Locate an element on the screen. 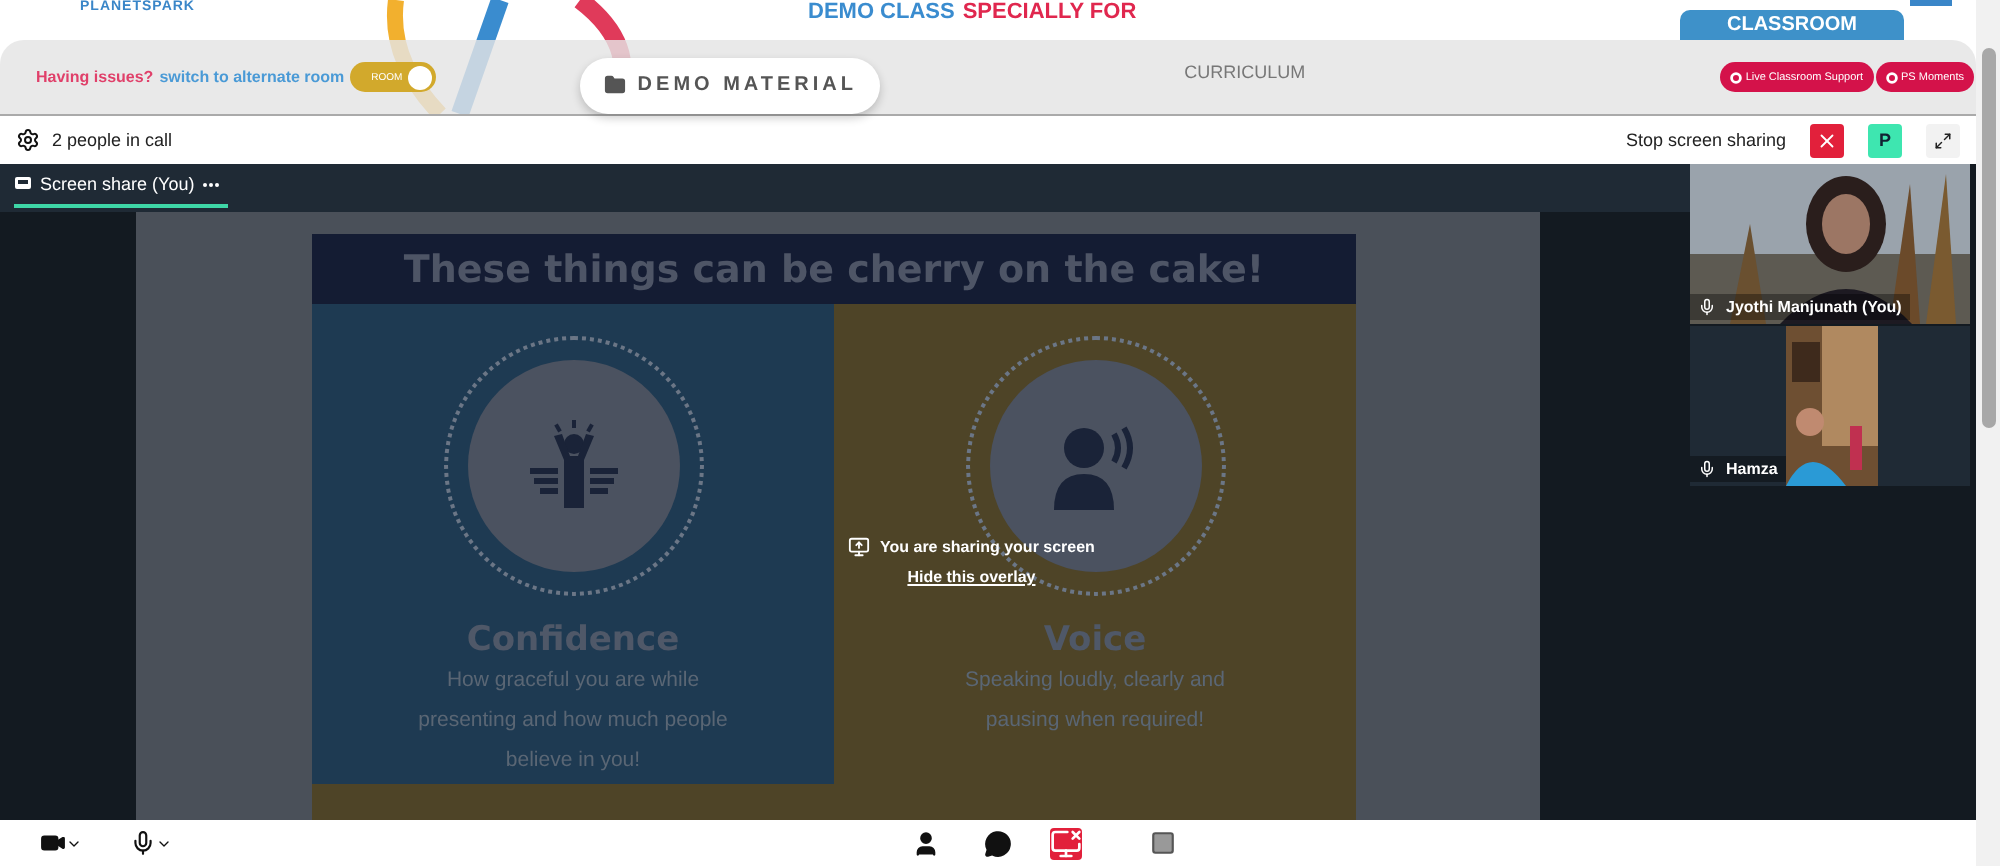 This screenshot has height=866, width=2000. folder-icon is located at coordinates (614, 85).